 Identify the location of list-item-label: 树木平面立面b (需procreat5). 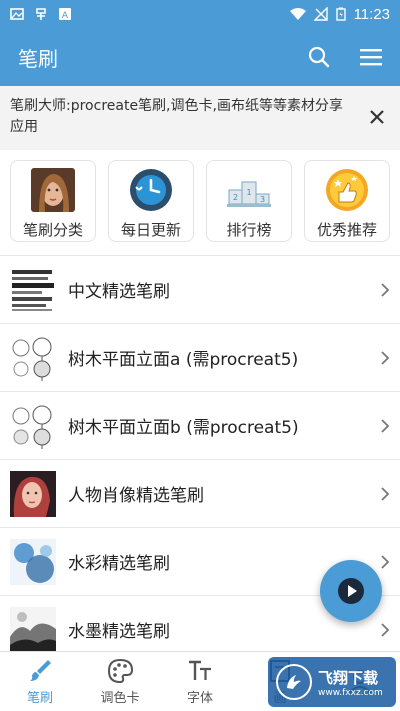
(183, 428).